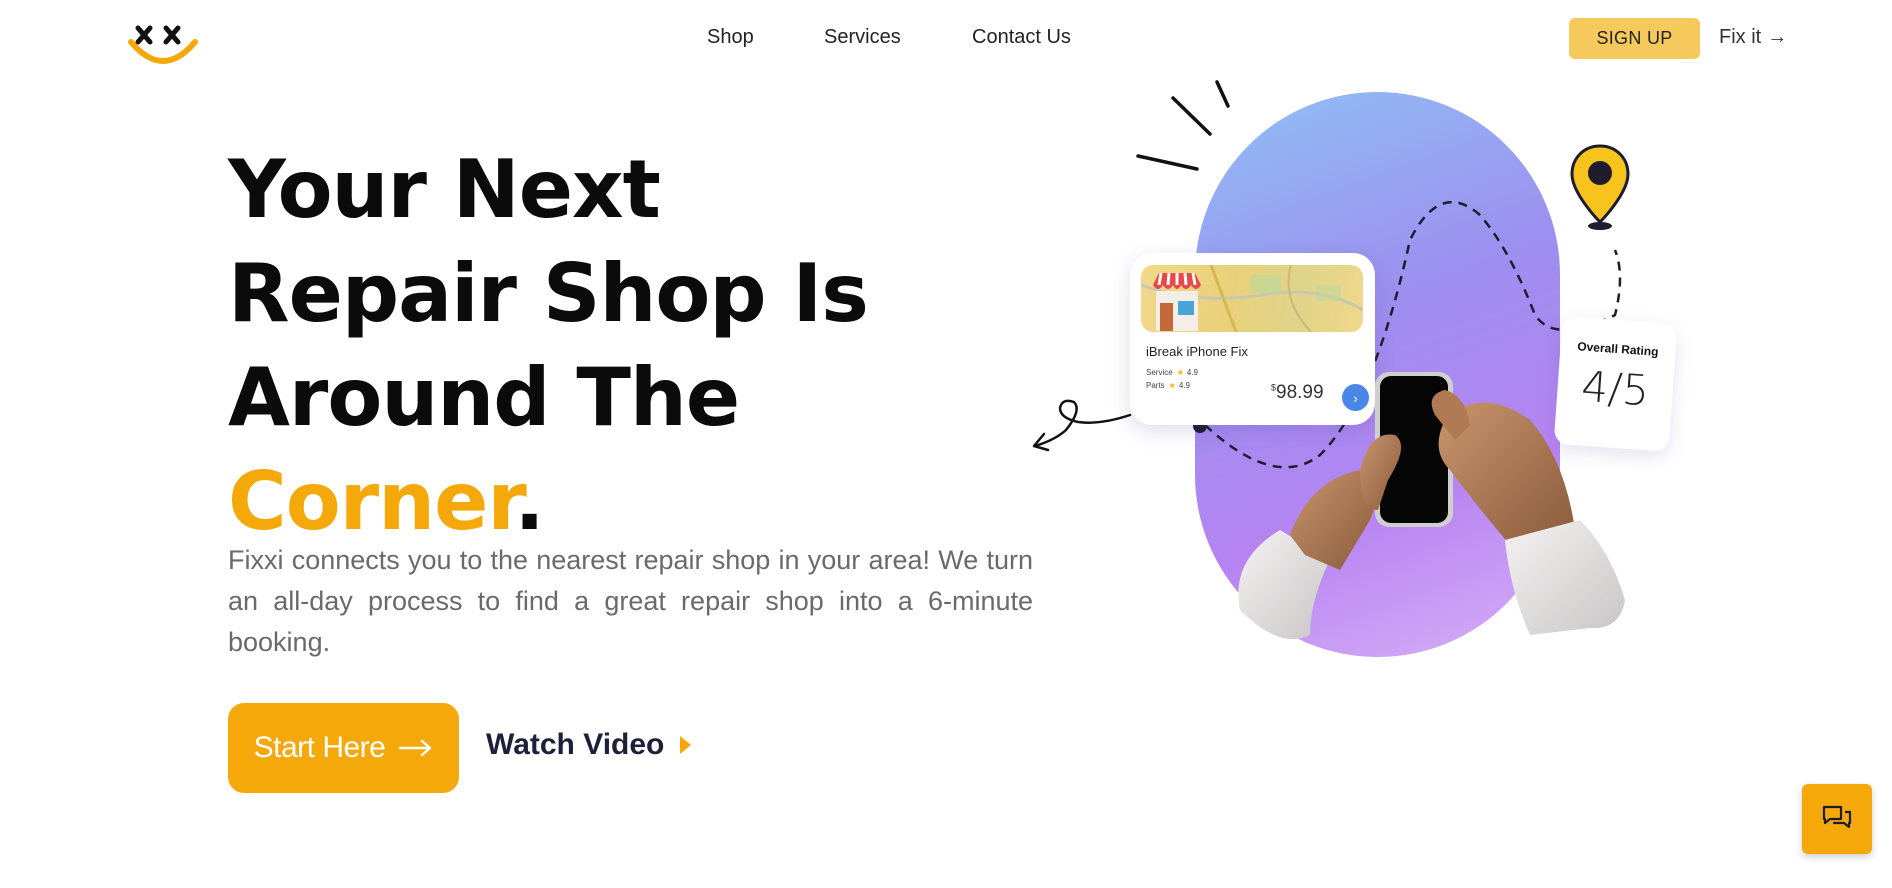 Image resolution: width=1892 pixels, height=888 pixels. I want to click on fix-it-link: Fix it →, so click(1753, 37).